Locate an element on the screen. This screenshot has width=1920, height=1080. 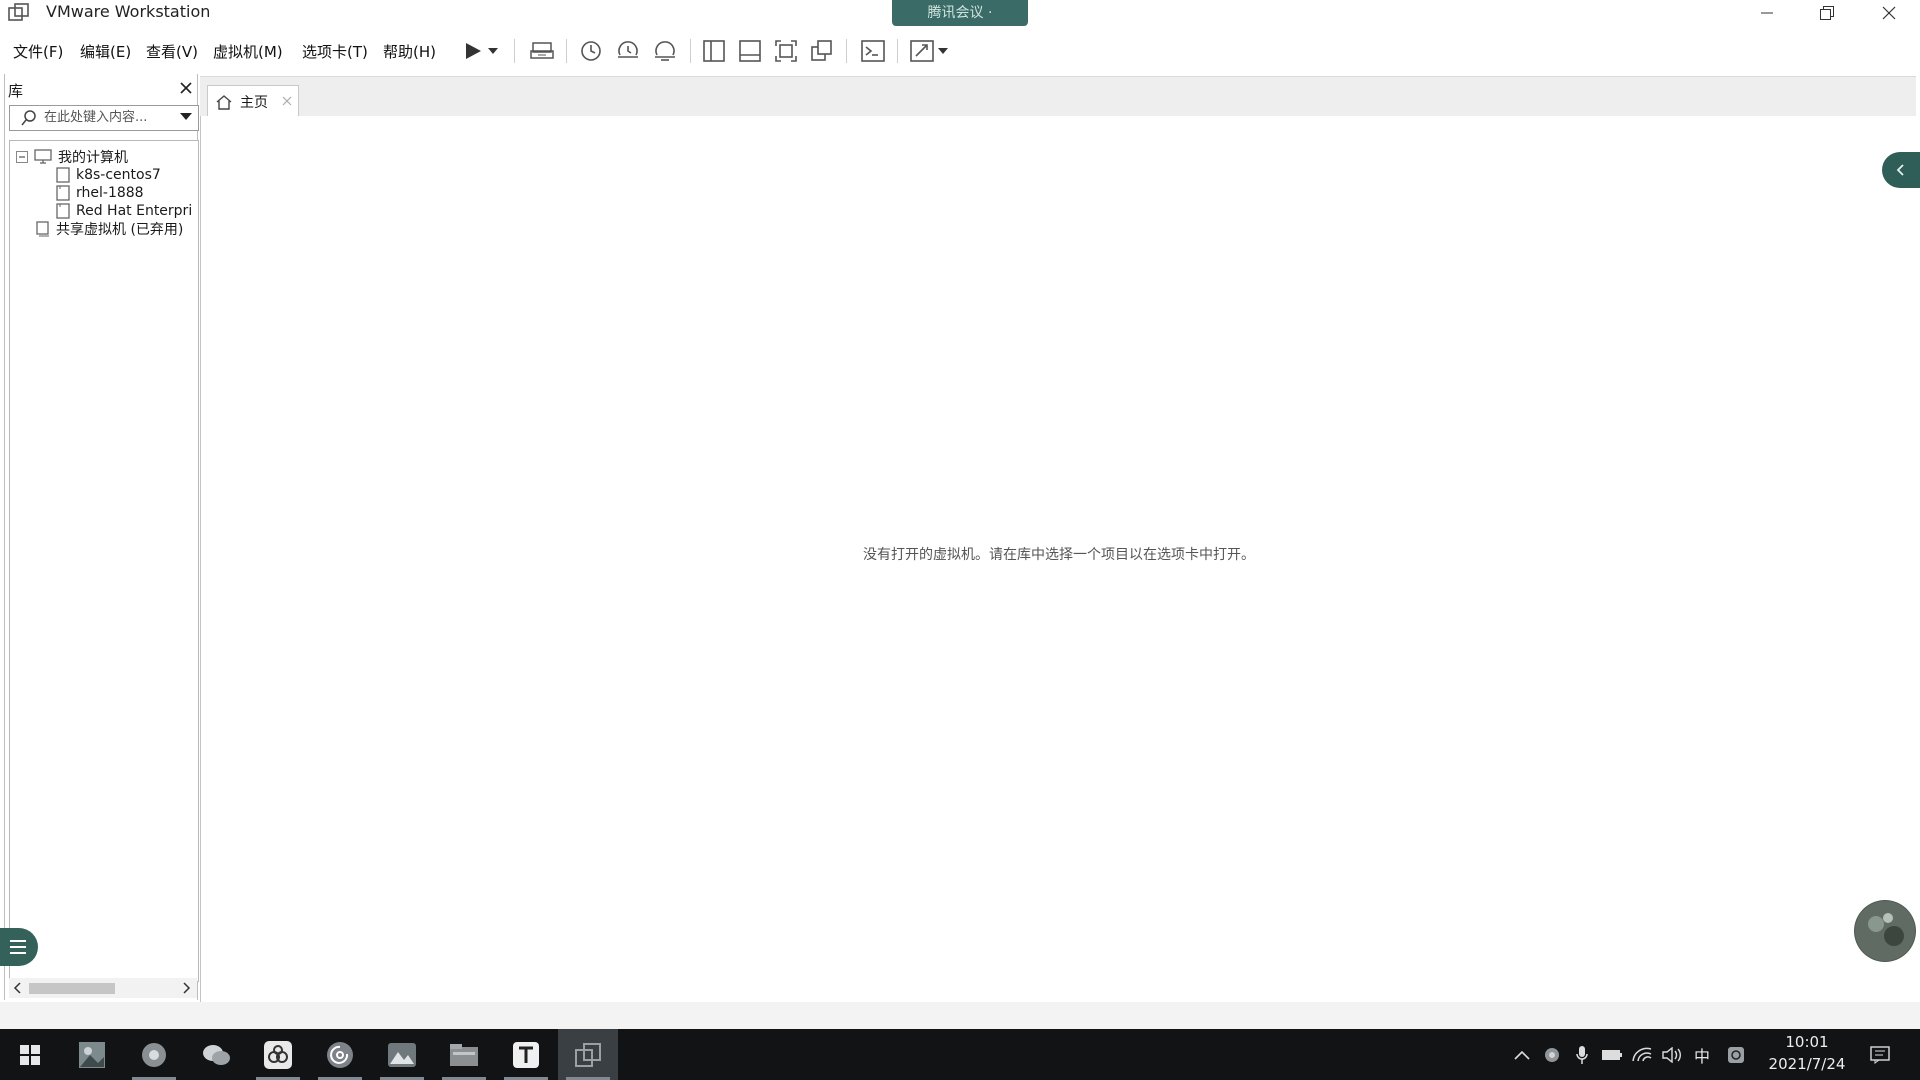
netease-music-icon is located at coordinates (340, 1054).